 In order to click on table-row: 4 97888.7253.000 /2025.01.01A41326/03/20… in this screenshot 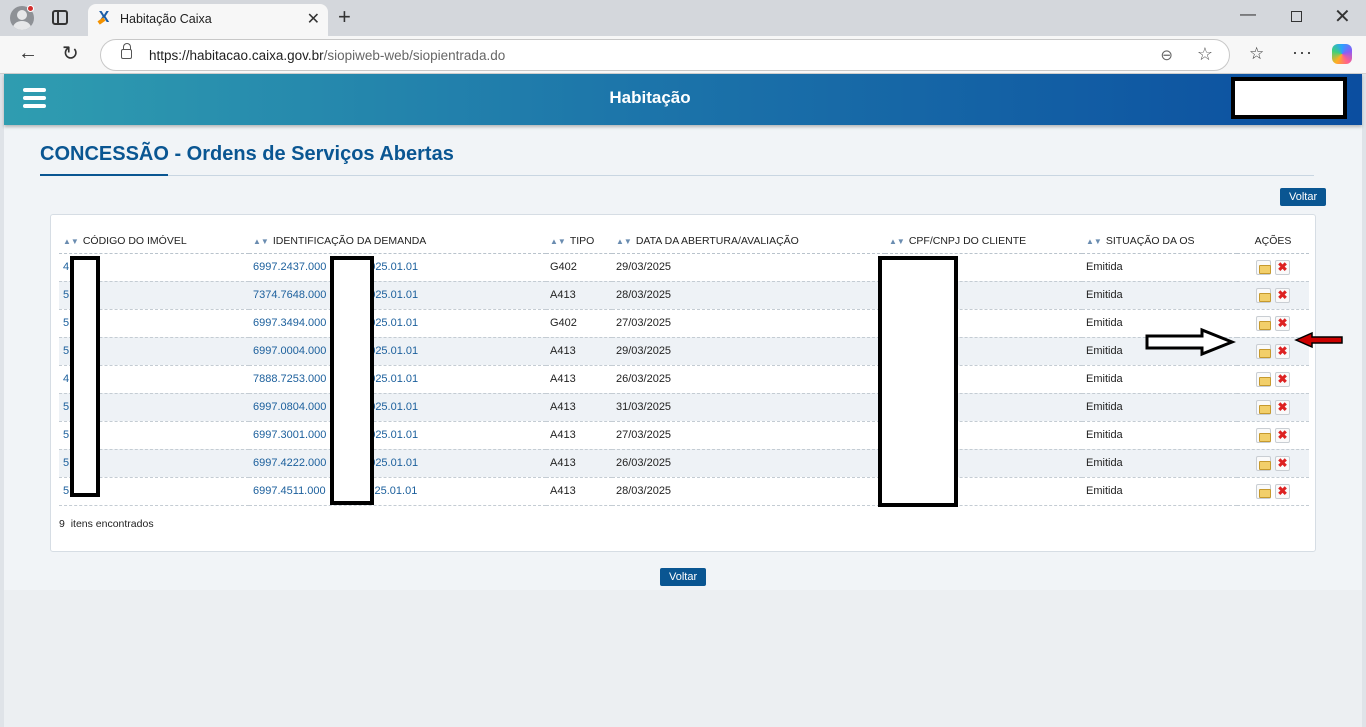, I will do `click(684, 379)`.